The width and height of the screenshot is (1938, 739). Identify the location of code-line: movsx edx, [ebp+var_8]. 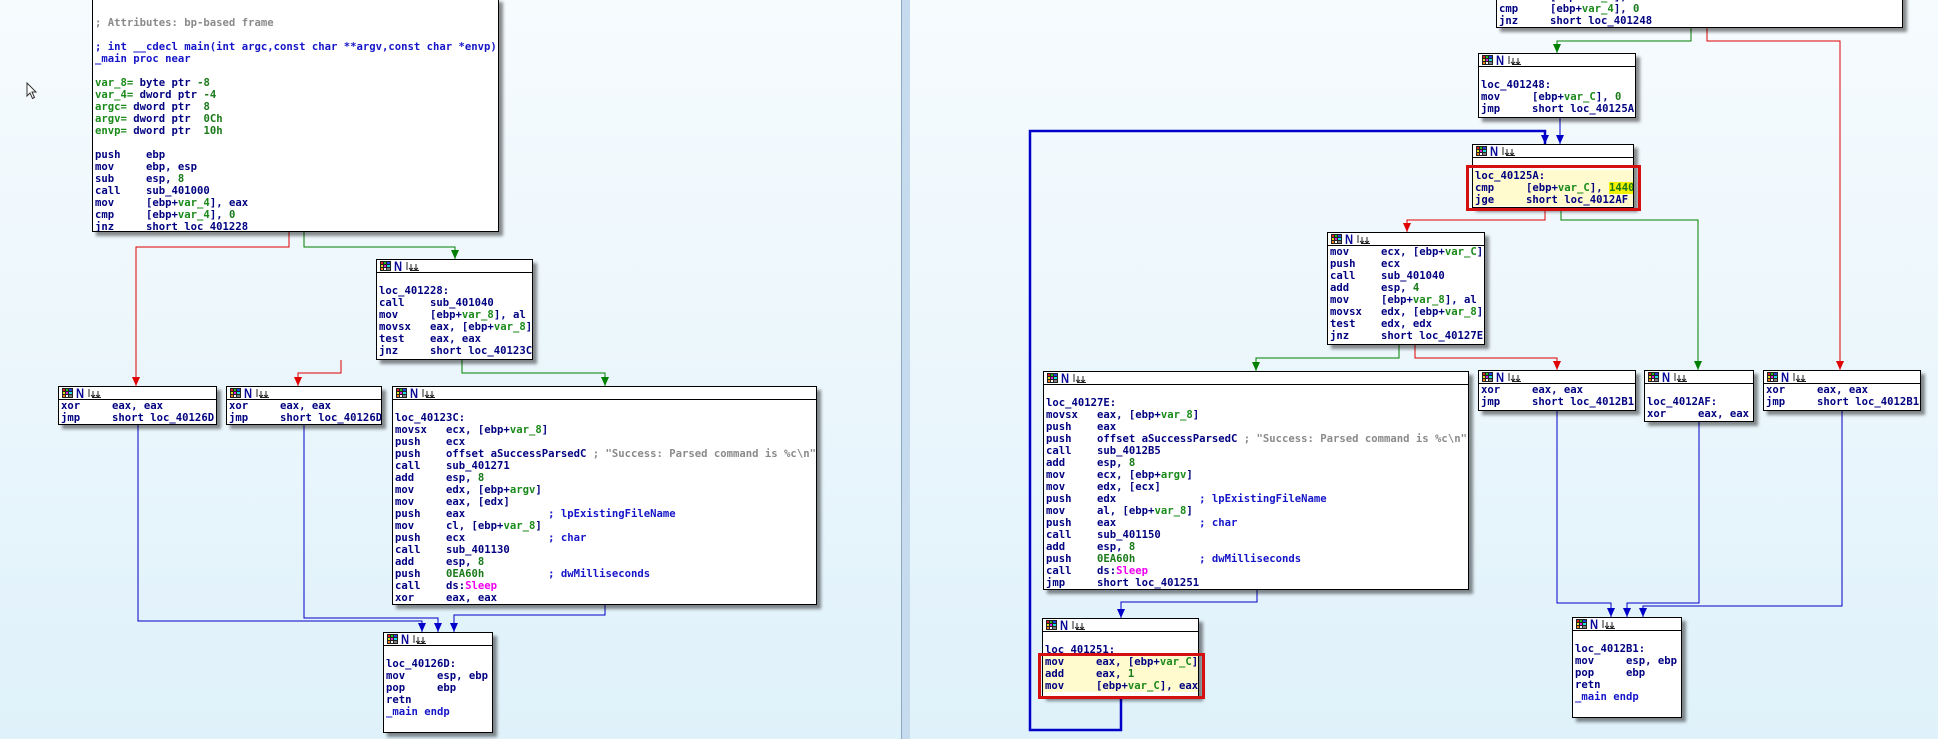
(1406, 312).